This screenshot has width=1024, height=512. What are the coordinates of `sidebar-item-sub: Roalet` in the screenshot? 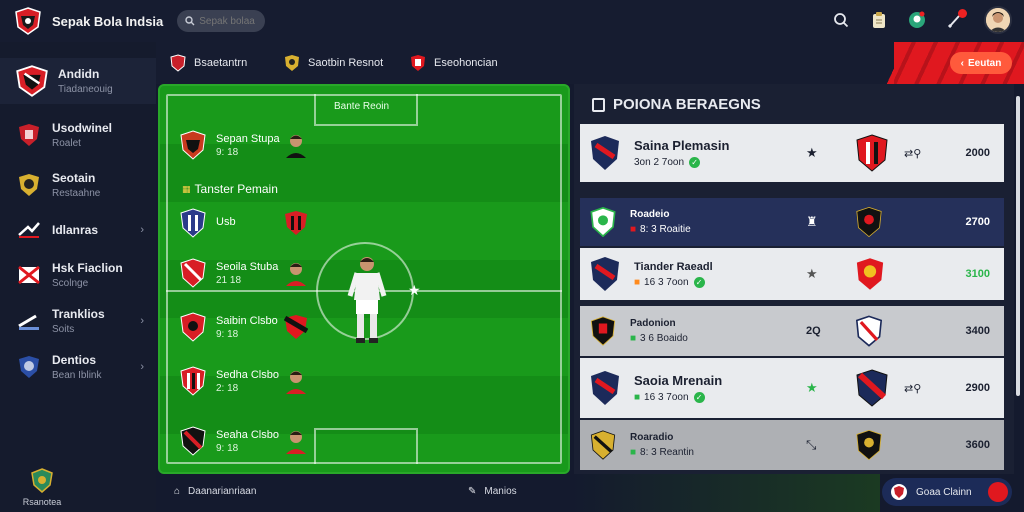 It's located at (66, 143).